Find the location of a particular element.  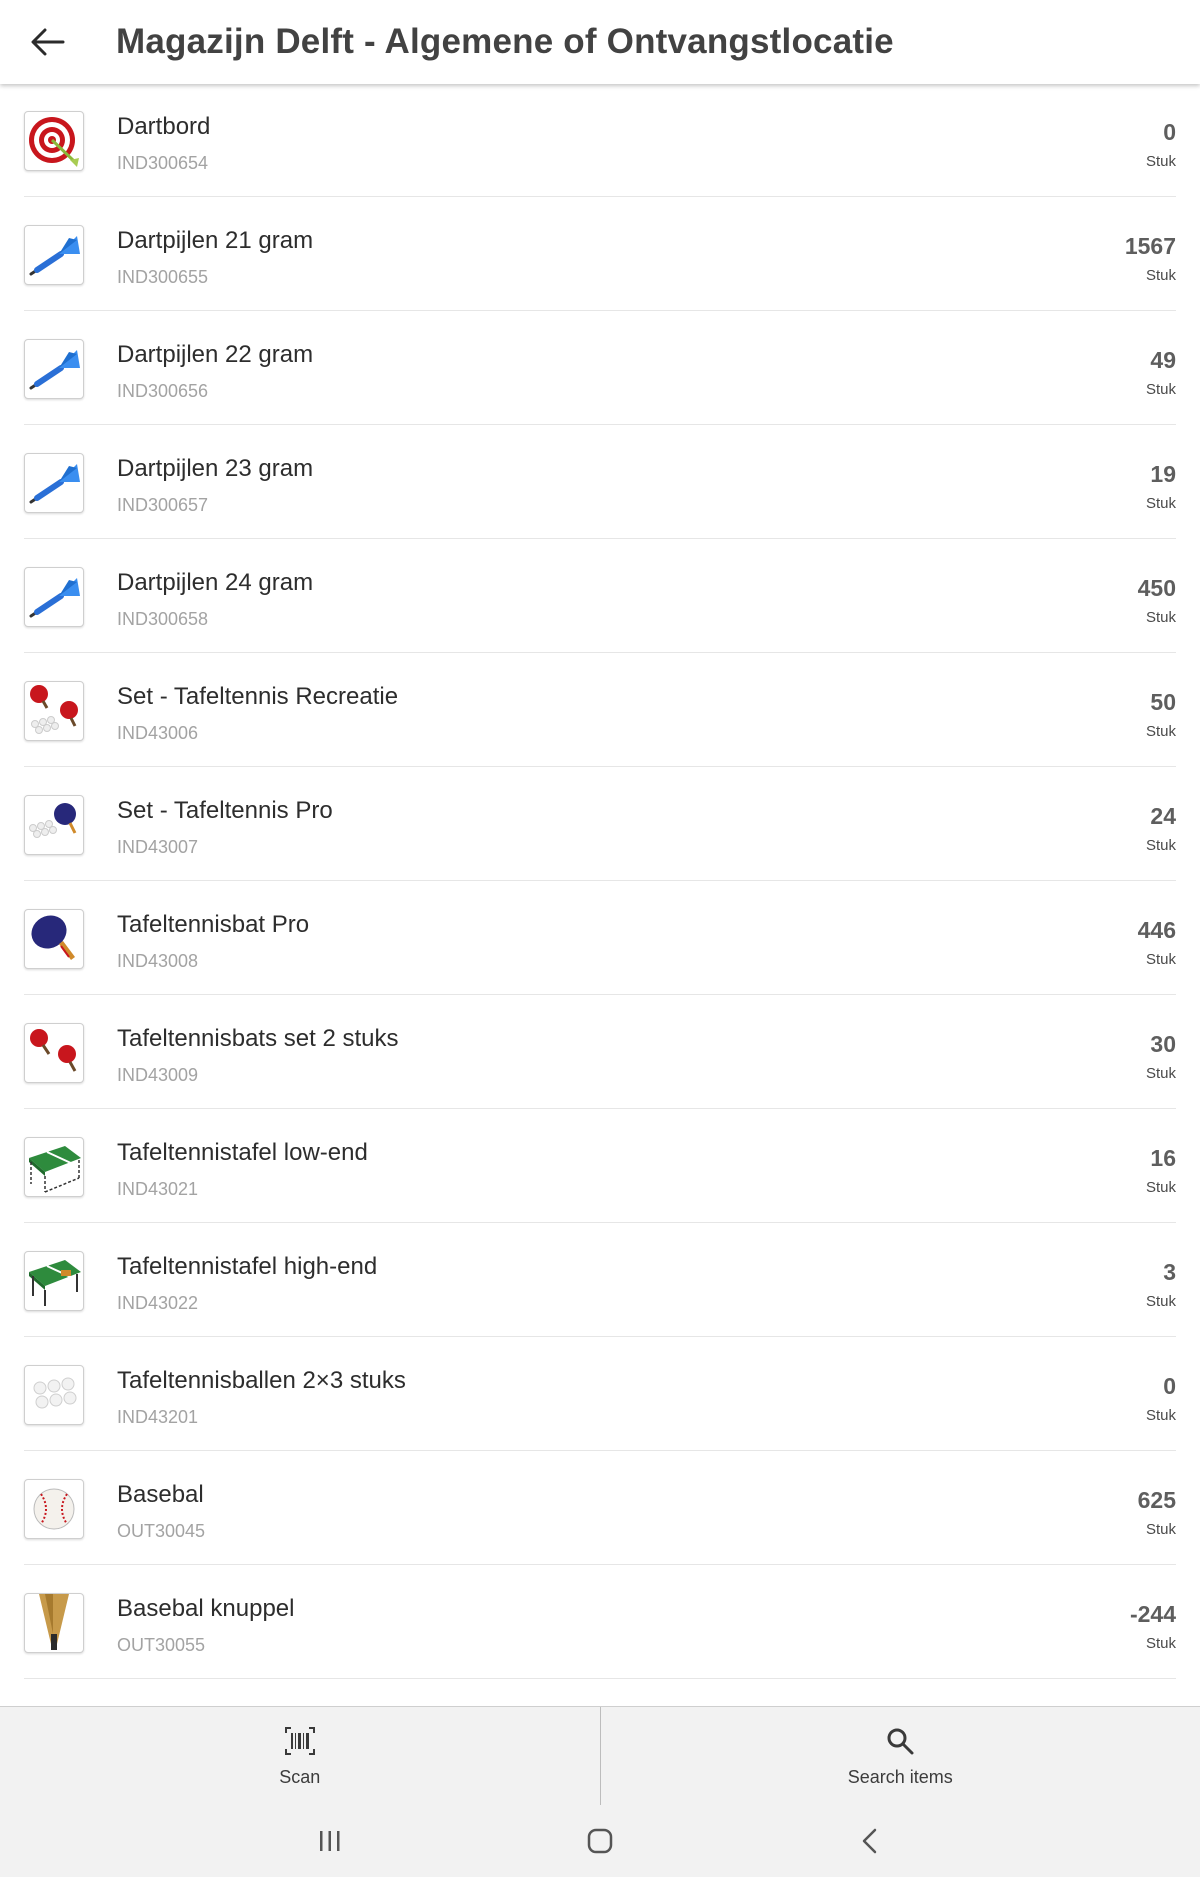

list-item: Dartpijlen 23 gram IND300657 19 Stuk is located at coordinates (600, 482).